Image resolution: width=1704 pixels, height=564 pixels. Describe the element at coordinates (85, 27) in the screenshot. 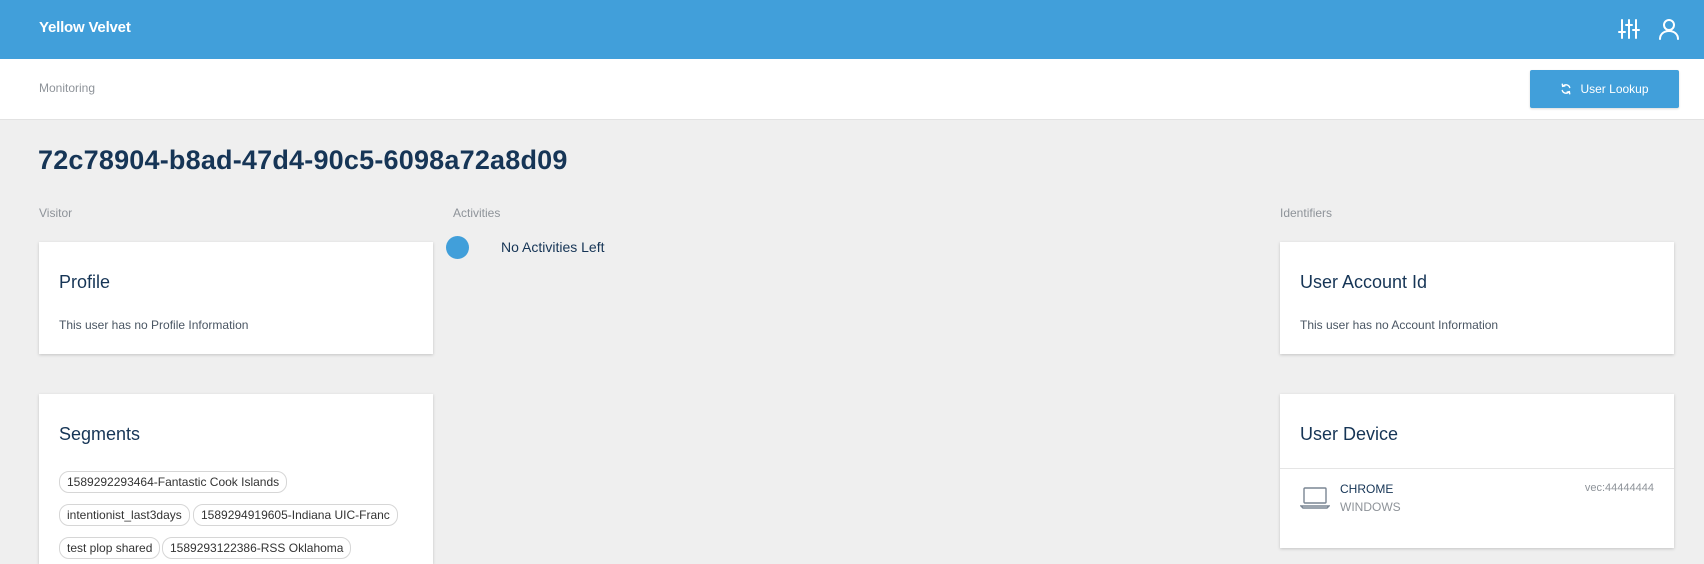

I see `brand-name: Yellow Velvet` at that location.